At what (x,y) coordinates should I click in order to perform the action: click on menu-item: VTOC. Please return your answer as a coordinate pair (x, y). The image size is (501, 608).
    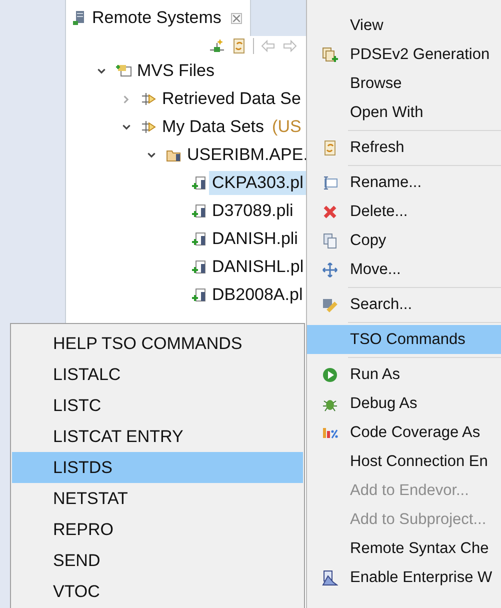
    Looking at the image, I should click on (157, 591).